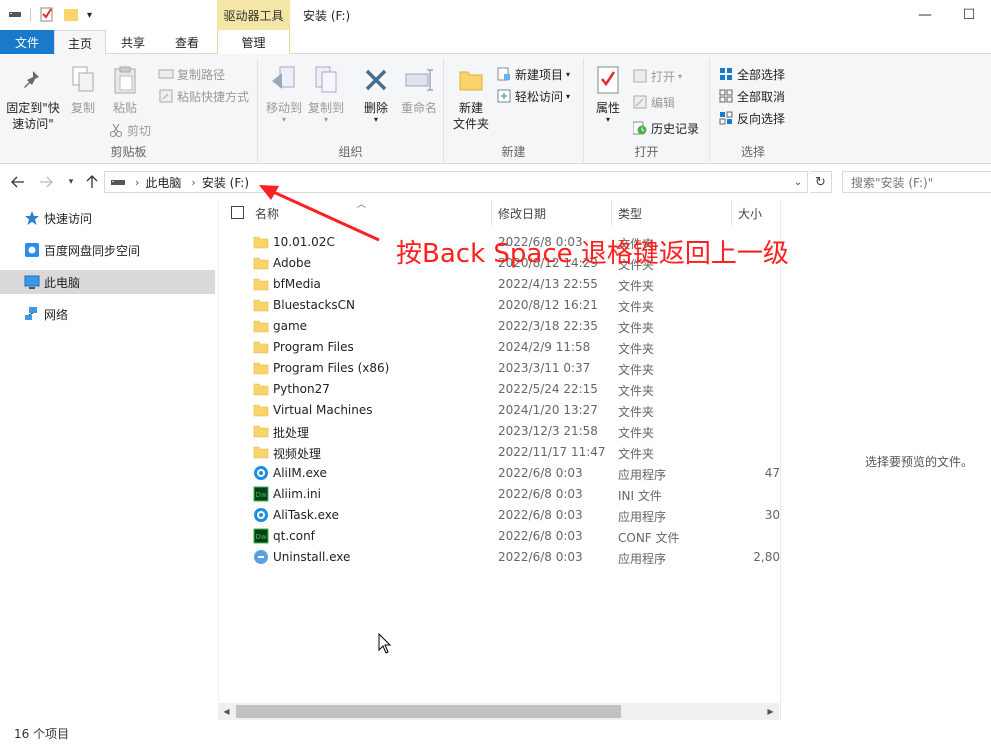  I want to click on file-row: Program Files 2024/2/9 11:58 文件夹, so click(499, 347).